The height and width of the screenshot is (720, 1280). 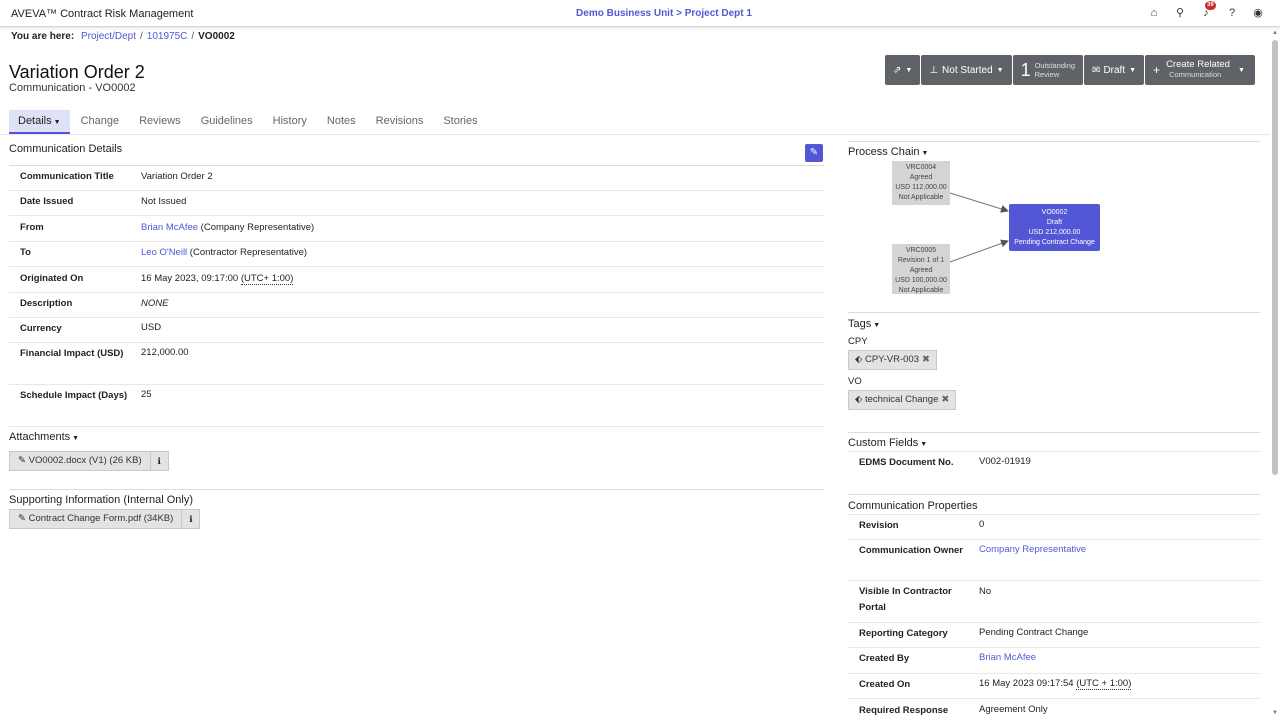 I want to click on user-icon: ◉, so click(x=1258, y=12).